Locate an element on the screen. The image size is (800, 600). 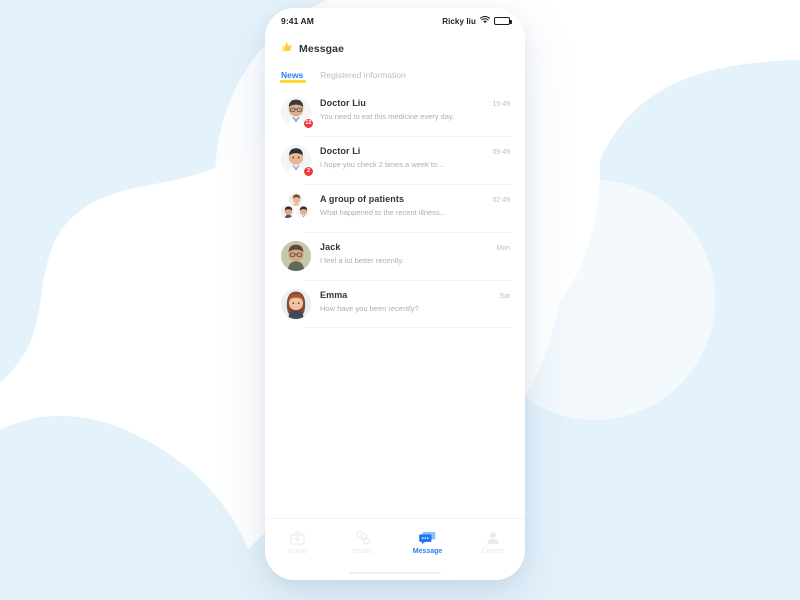
wifi-icon is located at coordinates (485, 21).